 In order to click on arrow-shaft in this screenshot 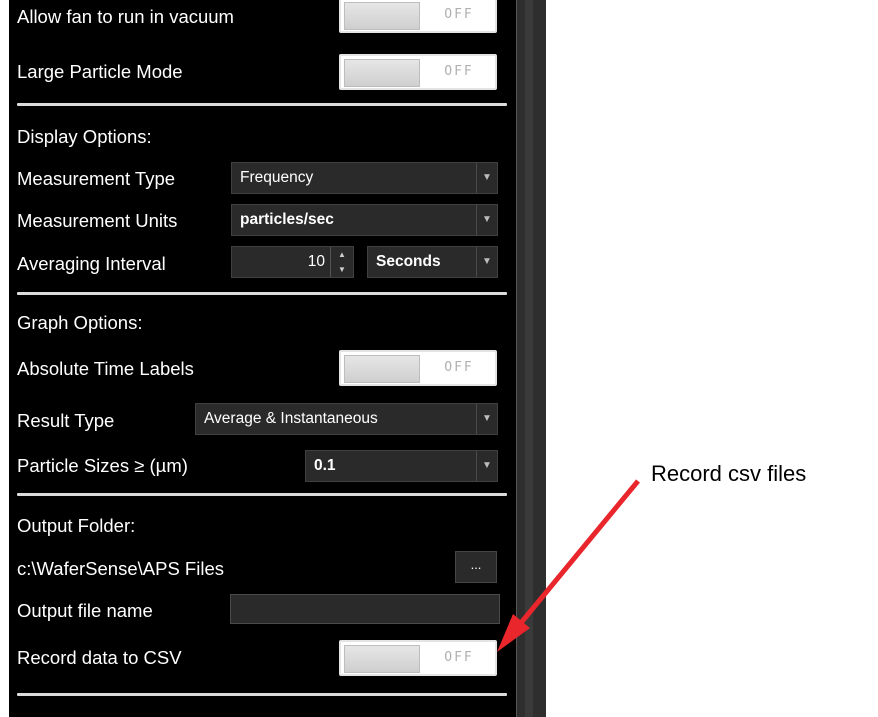, I will do `click(579, 552)`.